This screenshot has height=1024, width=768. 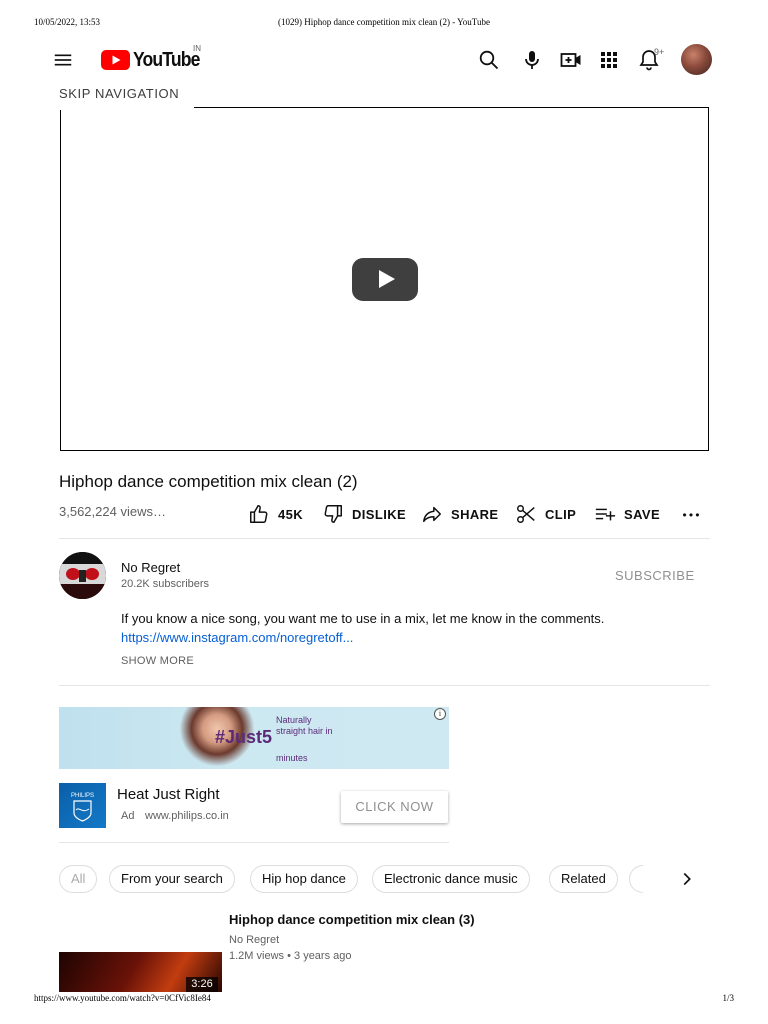 I want to click on share-button: SHARE, so click(x=460, y=514).